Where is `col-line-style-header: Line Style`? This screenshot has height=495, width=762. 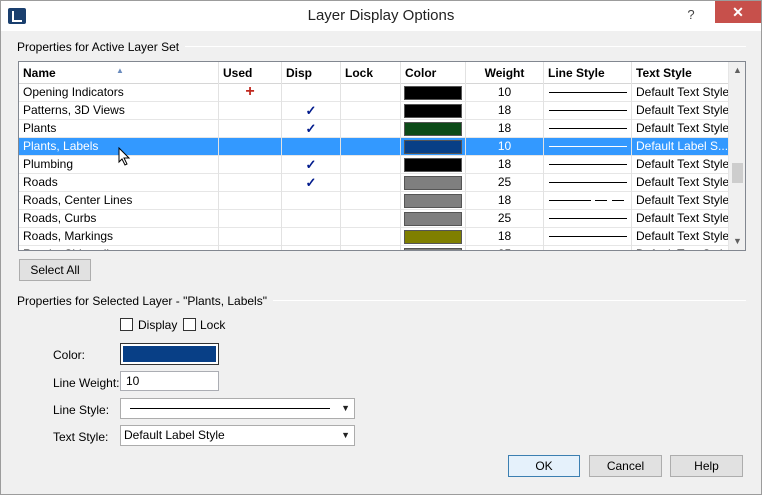
col-line-style-header: Line Style is located at coordinates (588, 73).